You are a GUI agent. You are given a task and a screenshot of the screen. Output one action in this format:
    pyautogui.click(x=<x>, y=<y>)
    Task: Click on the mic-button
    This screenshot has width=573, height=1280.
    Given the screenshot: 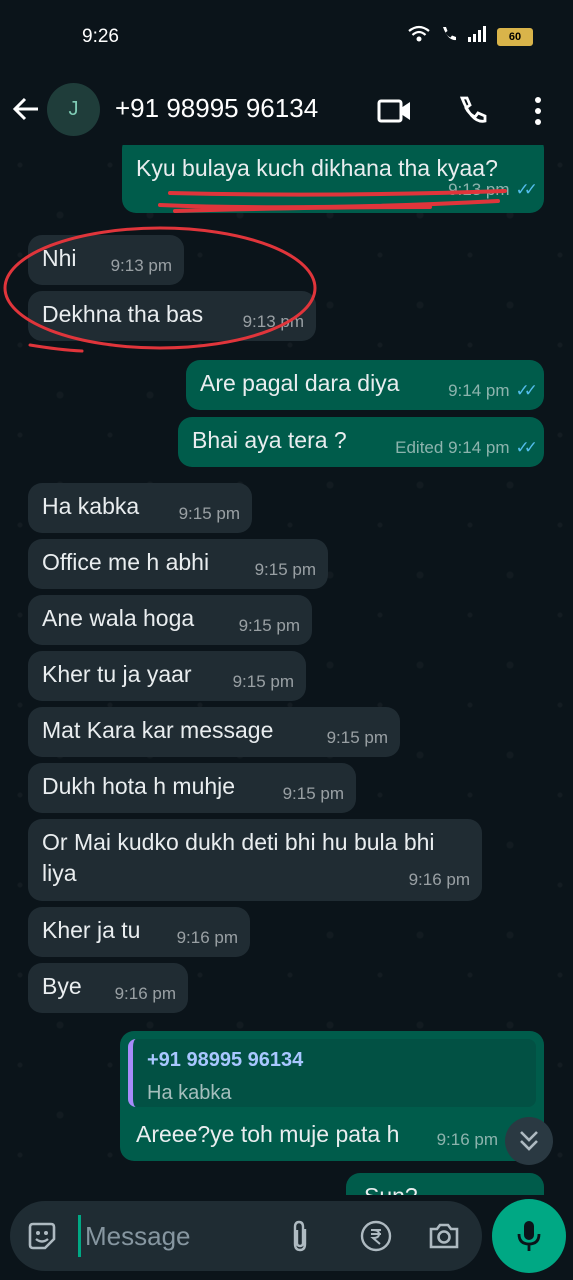 What is the action you would take?
    pyautogui.click(x=529, y=1236)
    